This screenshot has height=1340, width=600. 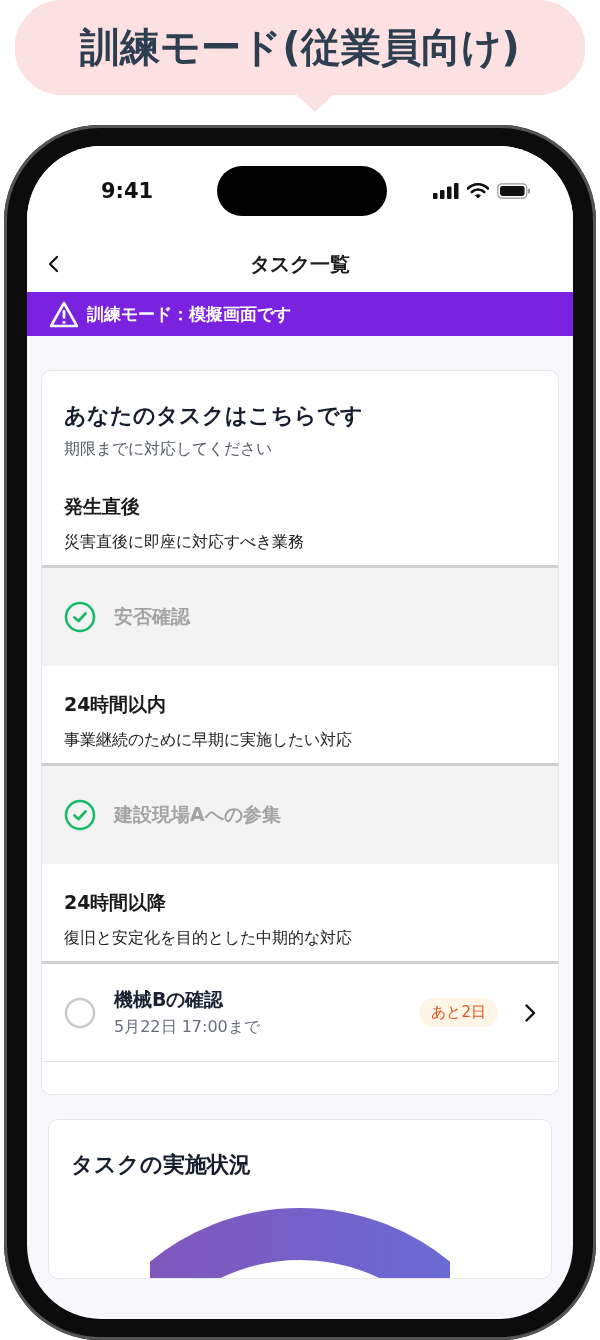 I want to click on signal-icon, so click(x=446, y=191).